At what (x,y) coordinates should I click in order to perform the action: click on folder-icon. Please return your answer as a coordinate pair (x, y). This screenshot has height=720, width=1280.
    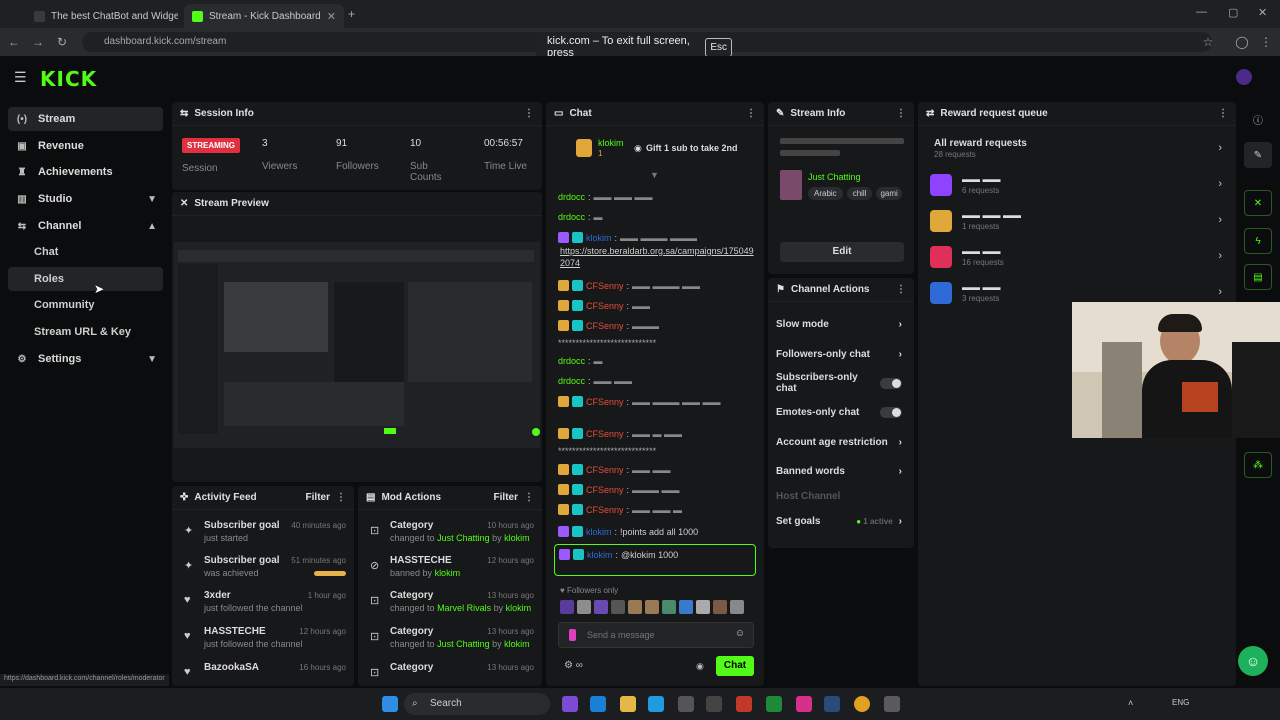
    Looking at the image, I should click on (628, 704).